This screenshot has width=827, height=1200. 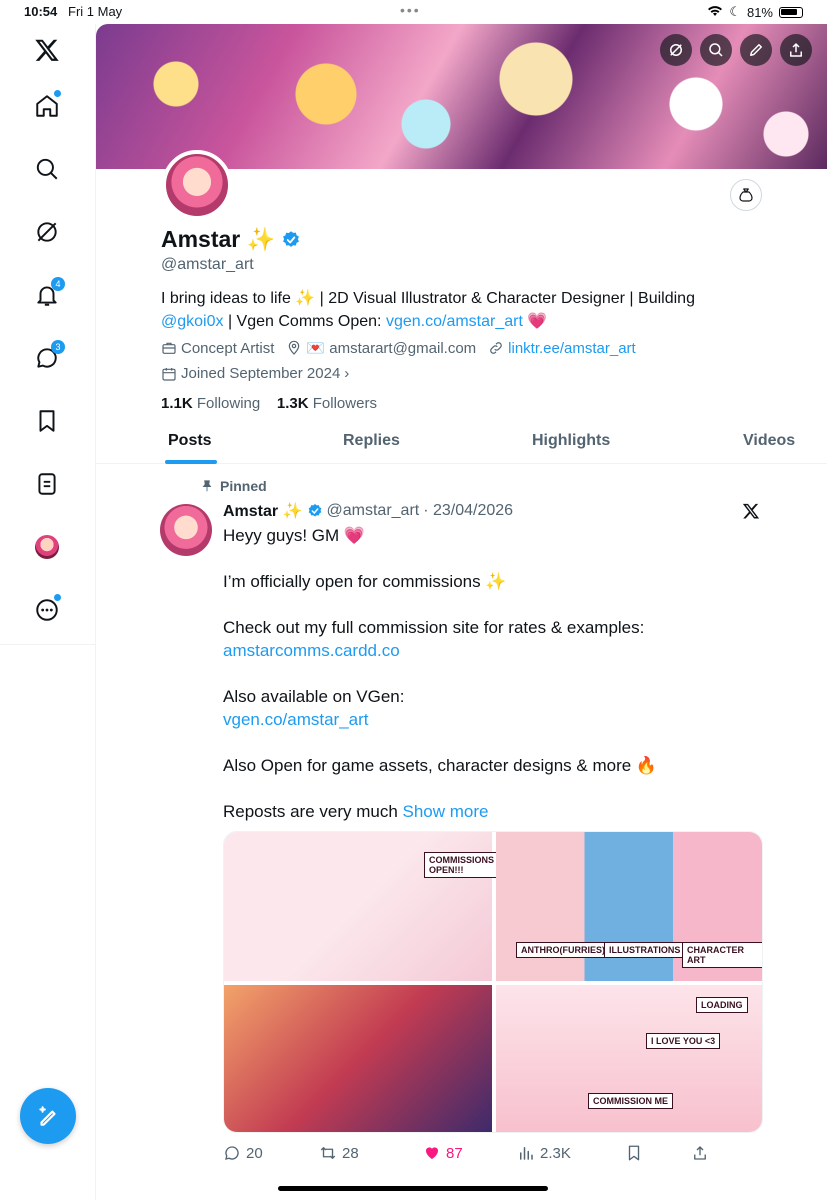 I want to click on bar-chart-icon, so click(x=526, y=1153).